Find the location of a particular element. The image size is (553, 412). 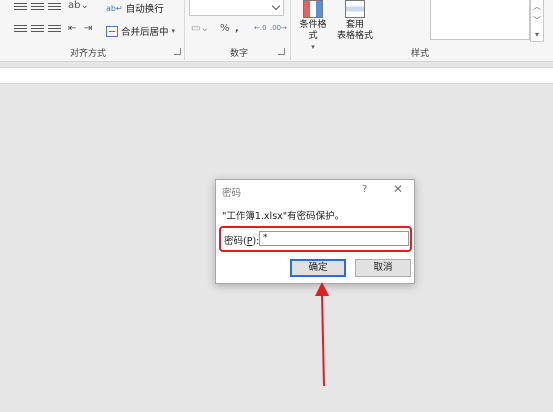

merge-center-button: 合并后居中 ▾ is located at coordinates (140, 31).